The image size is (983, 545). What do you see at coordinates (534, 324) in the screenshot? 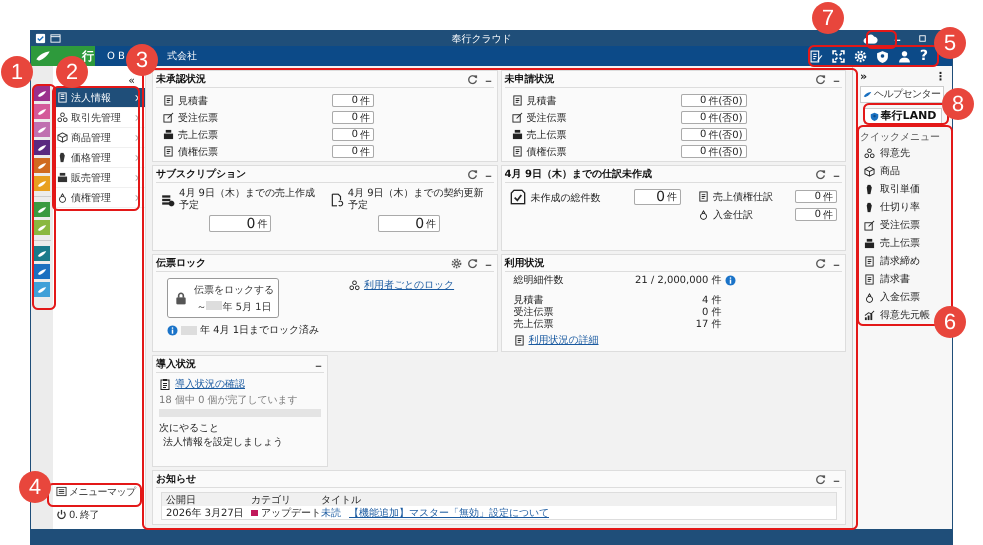
I see `usage-label: 売上伝票` at bounding box center [534, 324].